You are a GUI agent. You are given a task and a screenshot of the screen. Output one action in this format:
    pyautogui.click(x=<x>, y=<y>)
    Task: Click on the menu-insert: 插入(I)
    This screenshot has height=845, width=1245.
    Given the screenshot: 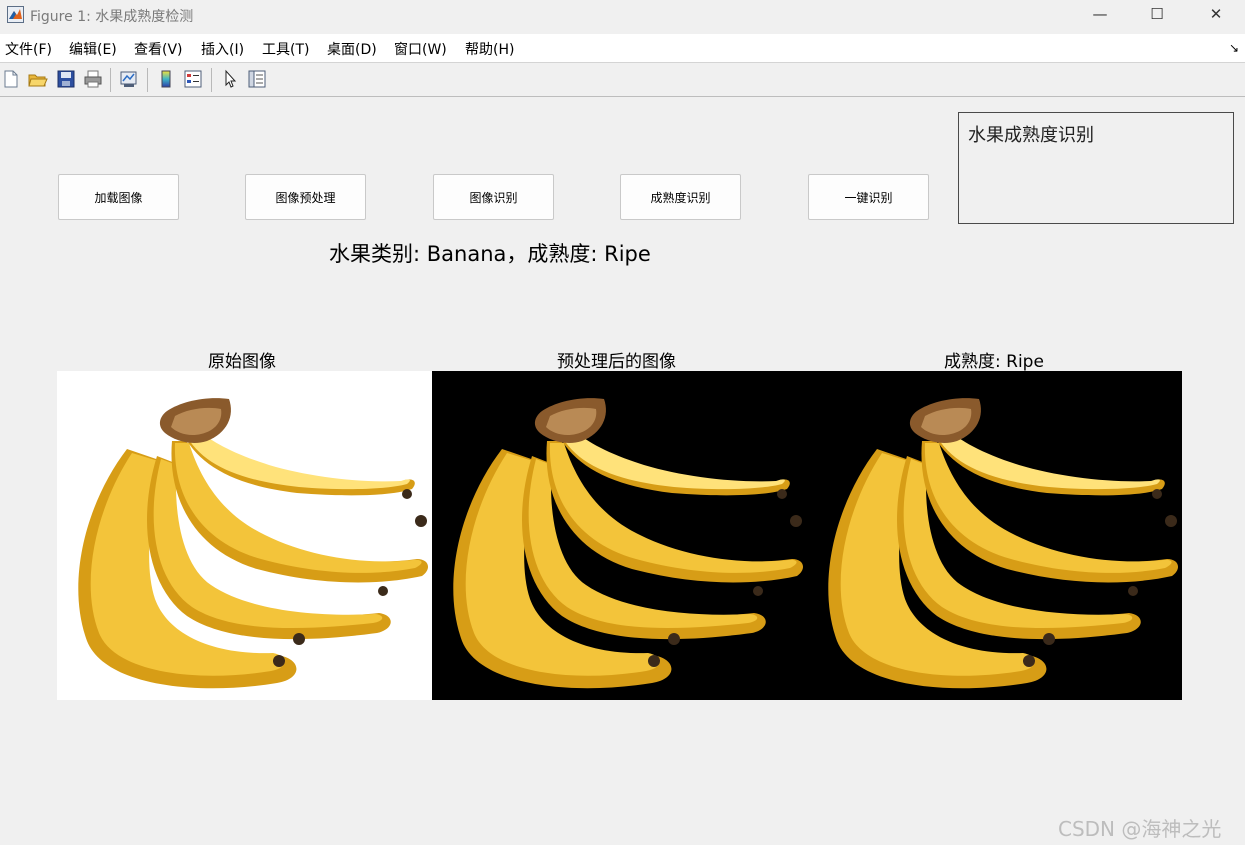 What is the action you would take?
    pyautogui.click(x=222, y=49)
    